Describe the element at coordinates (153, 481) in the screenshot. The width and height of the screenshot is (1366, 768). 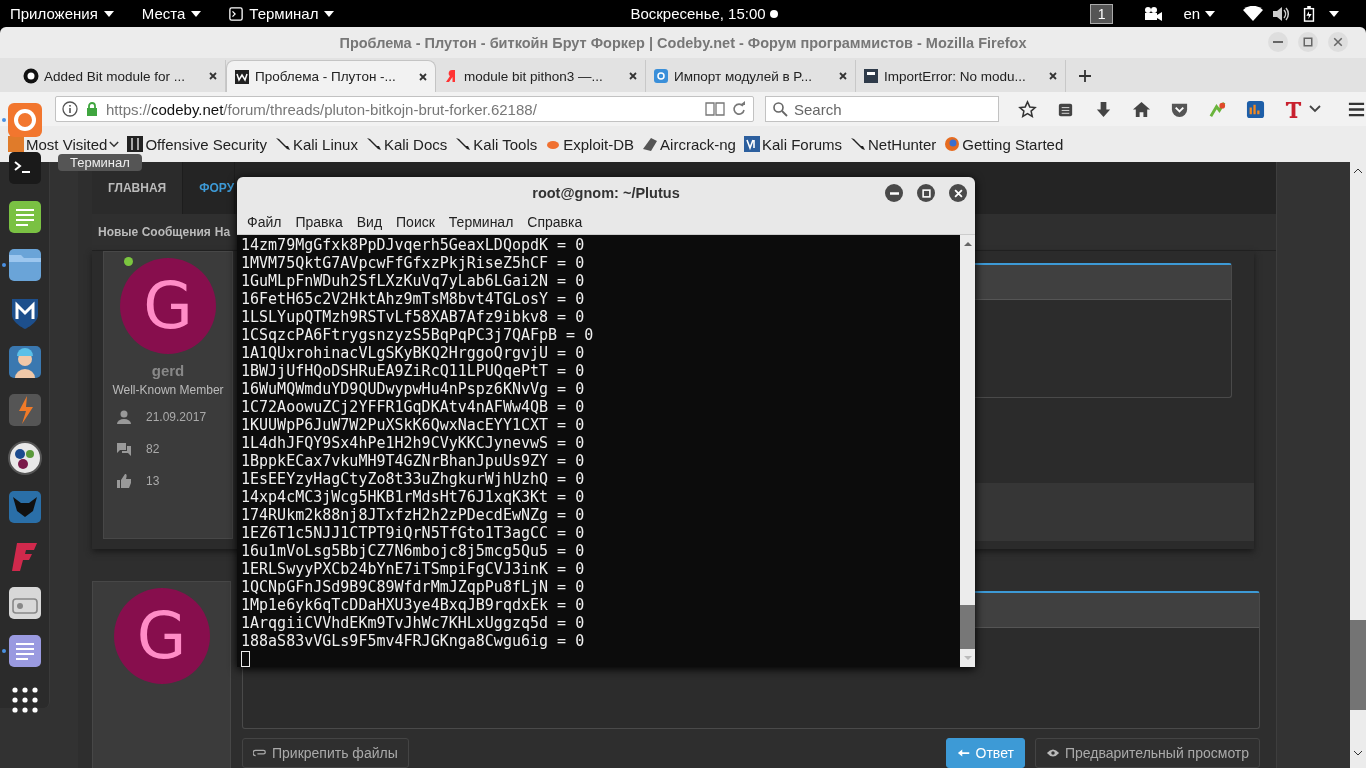
I see `like-count: 13` at that location.